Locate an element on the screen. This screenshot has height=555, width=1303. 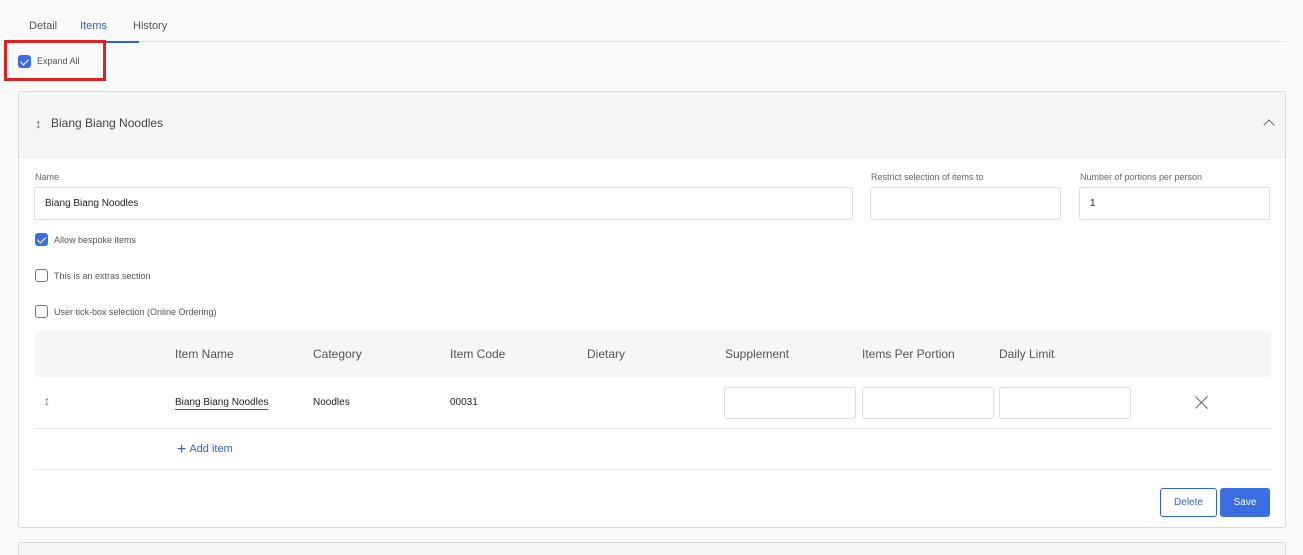
plus-icon: + is located at coordinates (182, 449).